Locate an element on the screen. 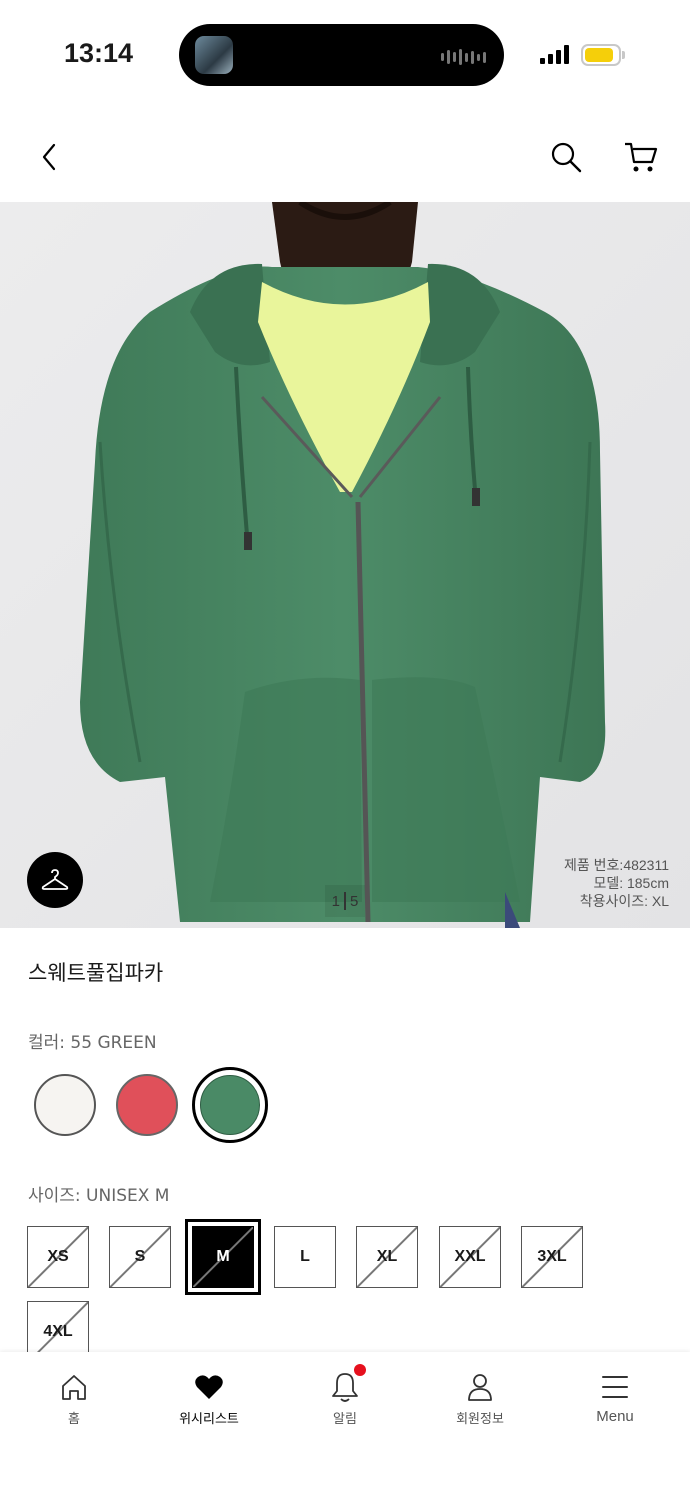  tab-notifications-label: 알림 is located at coordinates (345, 1419).